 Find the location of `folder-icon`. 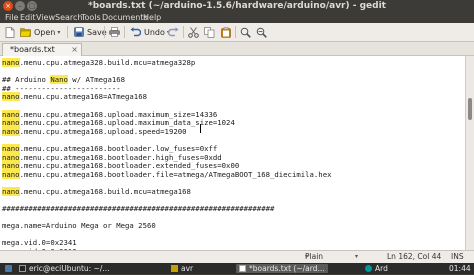

folder-icon is located at coordinates (174, 268).